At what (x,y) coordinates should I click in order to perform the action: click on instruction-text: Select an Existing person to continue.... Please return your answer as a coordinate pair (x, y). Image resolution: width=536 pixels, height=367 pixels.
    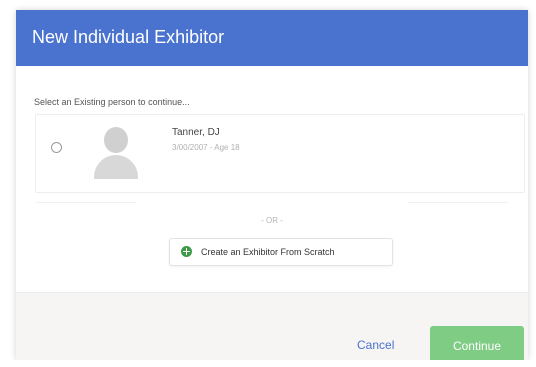
    Looking at the image, I should click on (112, 102).